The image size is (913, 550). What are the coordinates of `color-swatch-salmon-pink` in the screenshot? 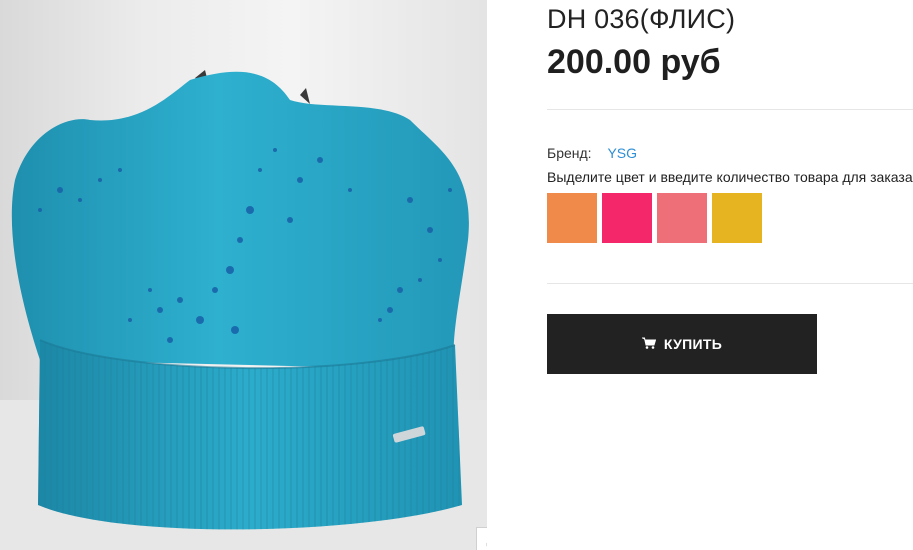 It's located at (682, 218).